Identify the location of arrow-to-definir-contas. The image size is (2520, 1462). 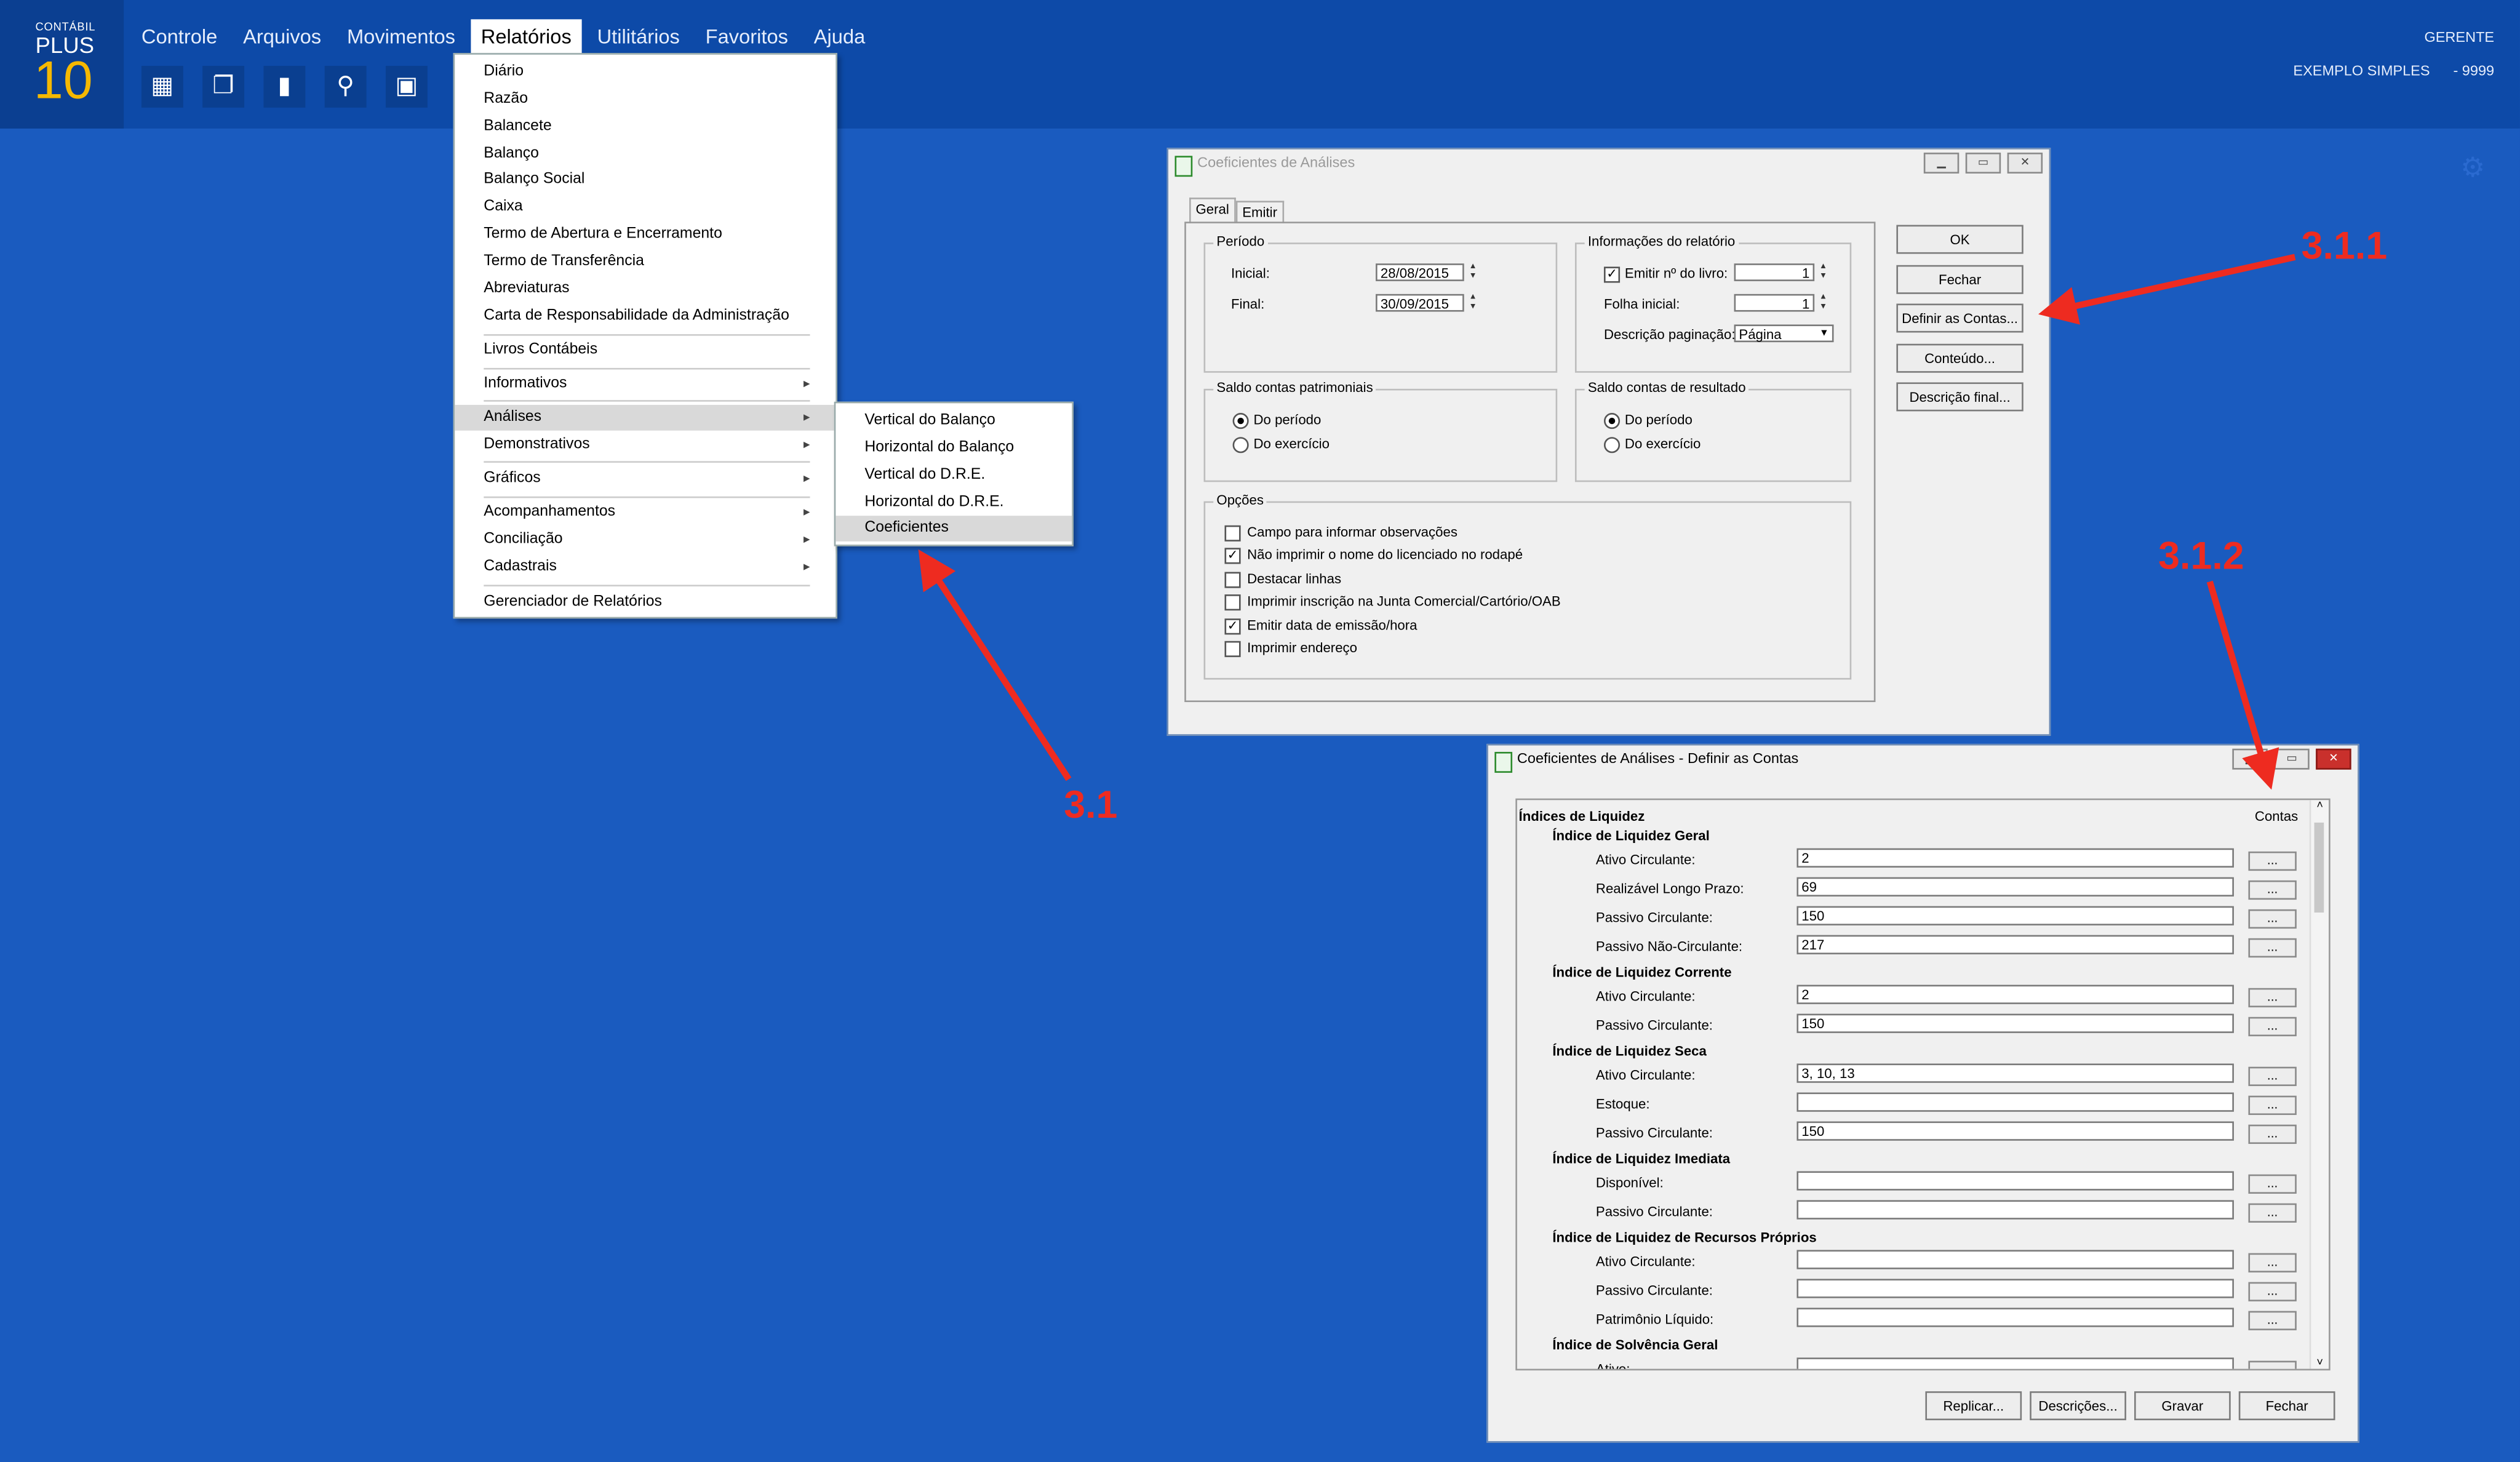
(2167, 289).